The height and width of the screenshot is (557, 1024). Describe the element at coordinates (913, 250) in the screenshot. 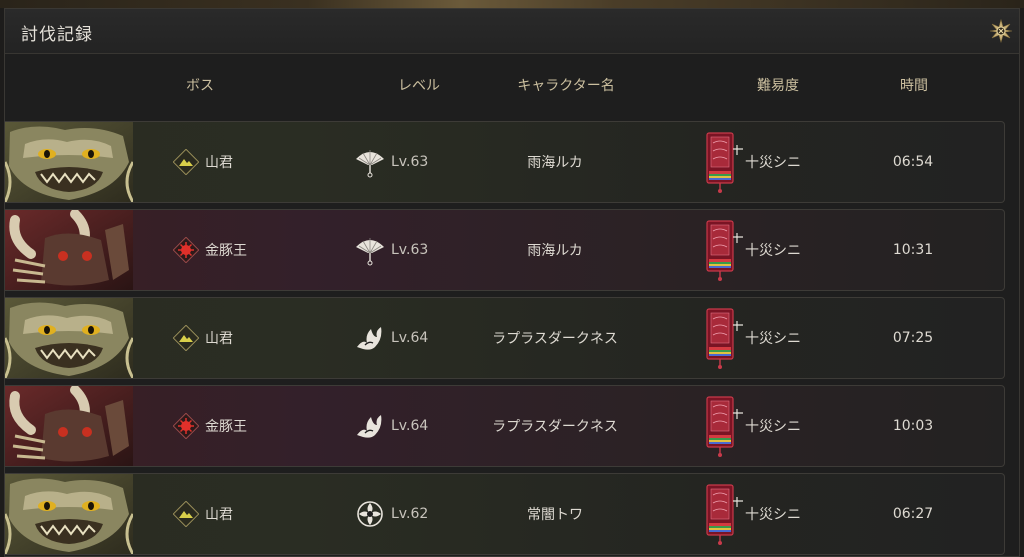

I see `clear-time: 10:31` at that location.